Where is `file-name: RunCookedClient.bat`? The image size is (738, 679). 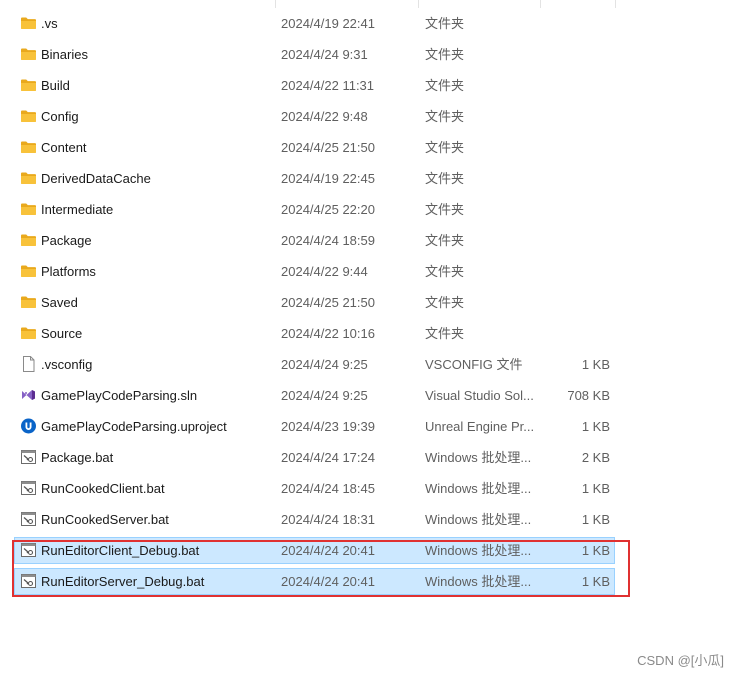 file-name: RunCookedClient.bat is located at coordinates (103, 488).